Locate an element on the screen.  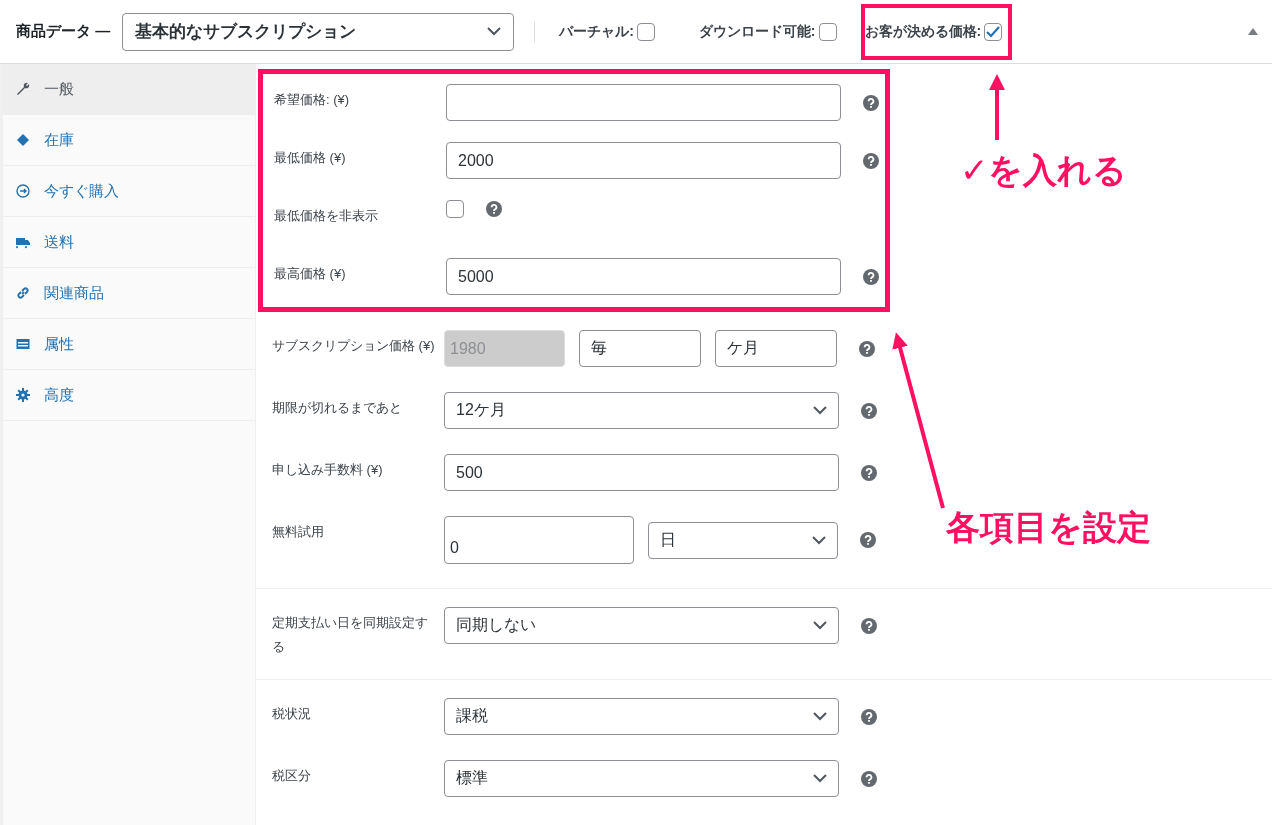
sidebar-tab: 関連商品 is located at coordinates (129, 293).